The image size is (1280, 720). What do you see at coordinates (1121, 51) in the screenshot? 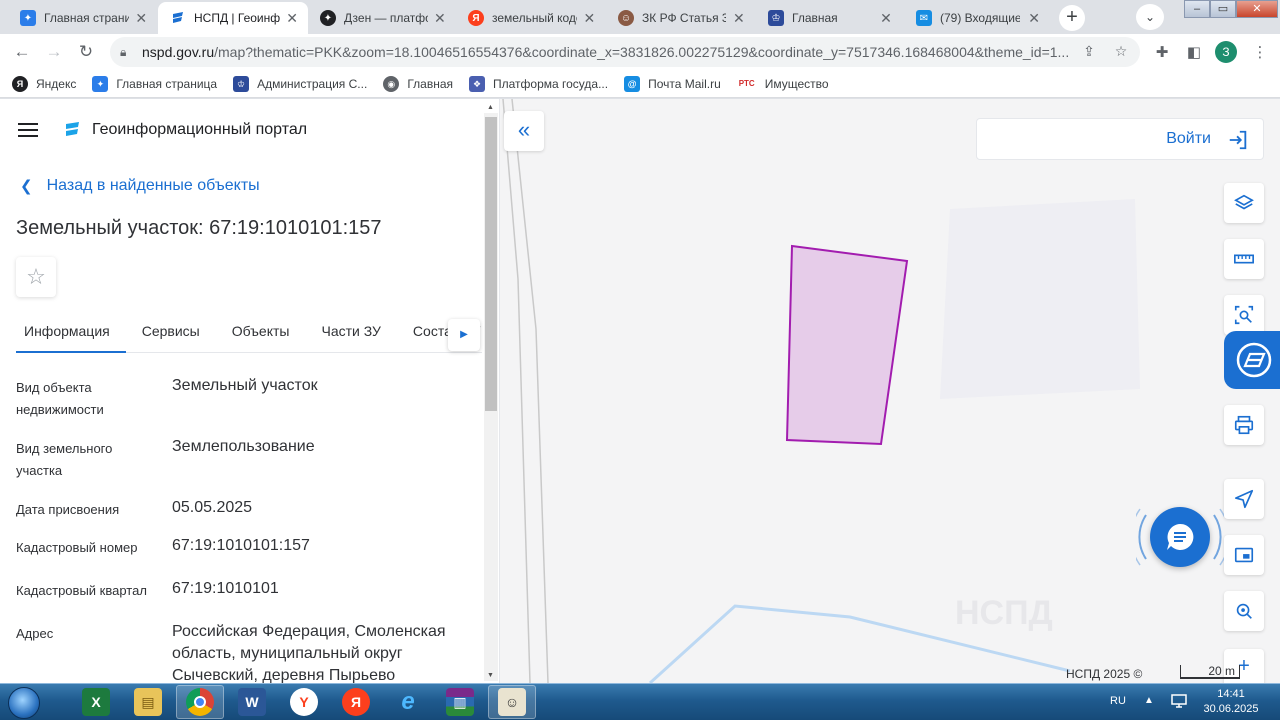
I see `bookmark-star-icon: ☆` at bounding box center [1121, 51].